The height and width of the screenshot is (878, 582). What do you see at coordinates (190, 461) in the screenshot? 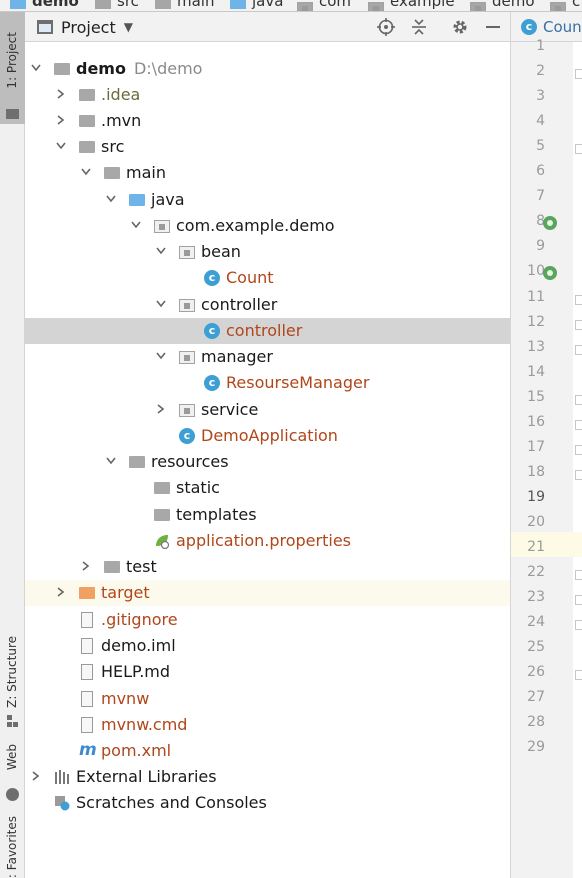
I see `tree-label: resources` at bounding box center [190, 461].